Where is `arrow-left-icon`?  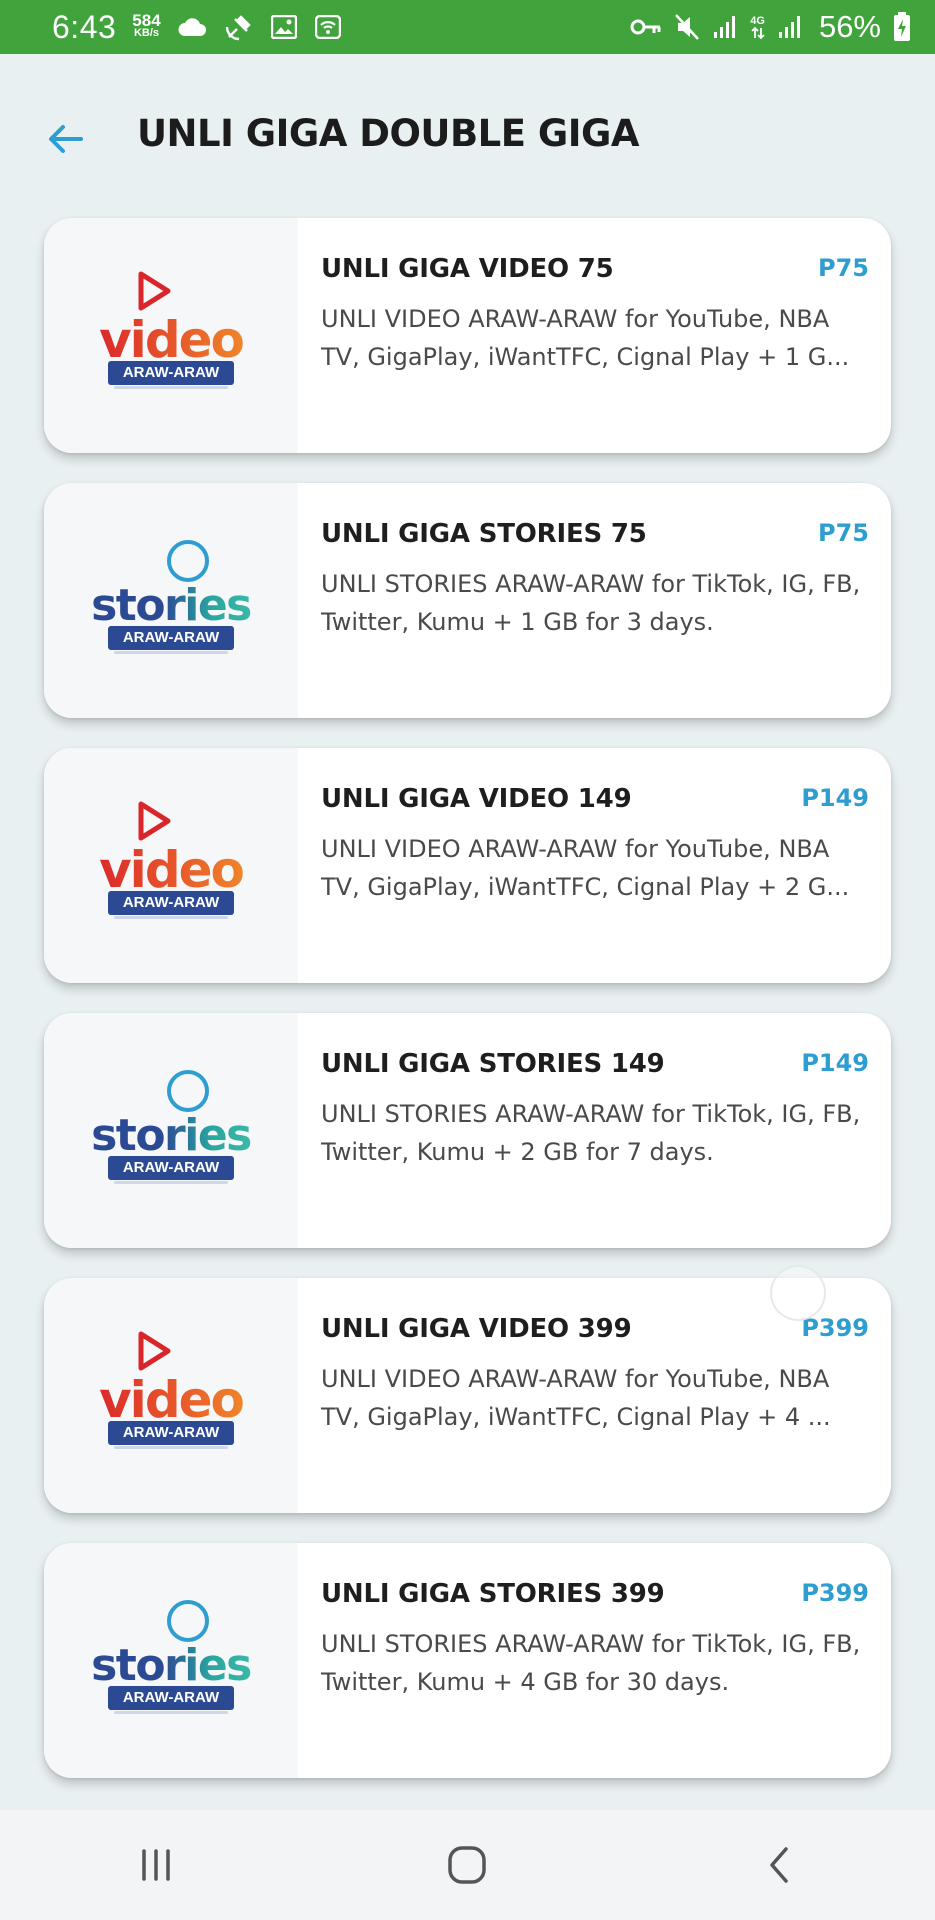
arrow-left-icon is located at coordinates (66, 139).